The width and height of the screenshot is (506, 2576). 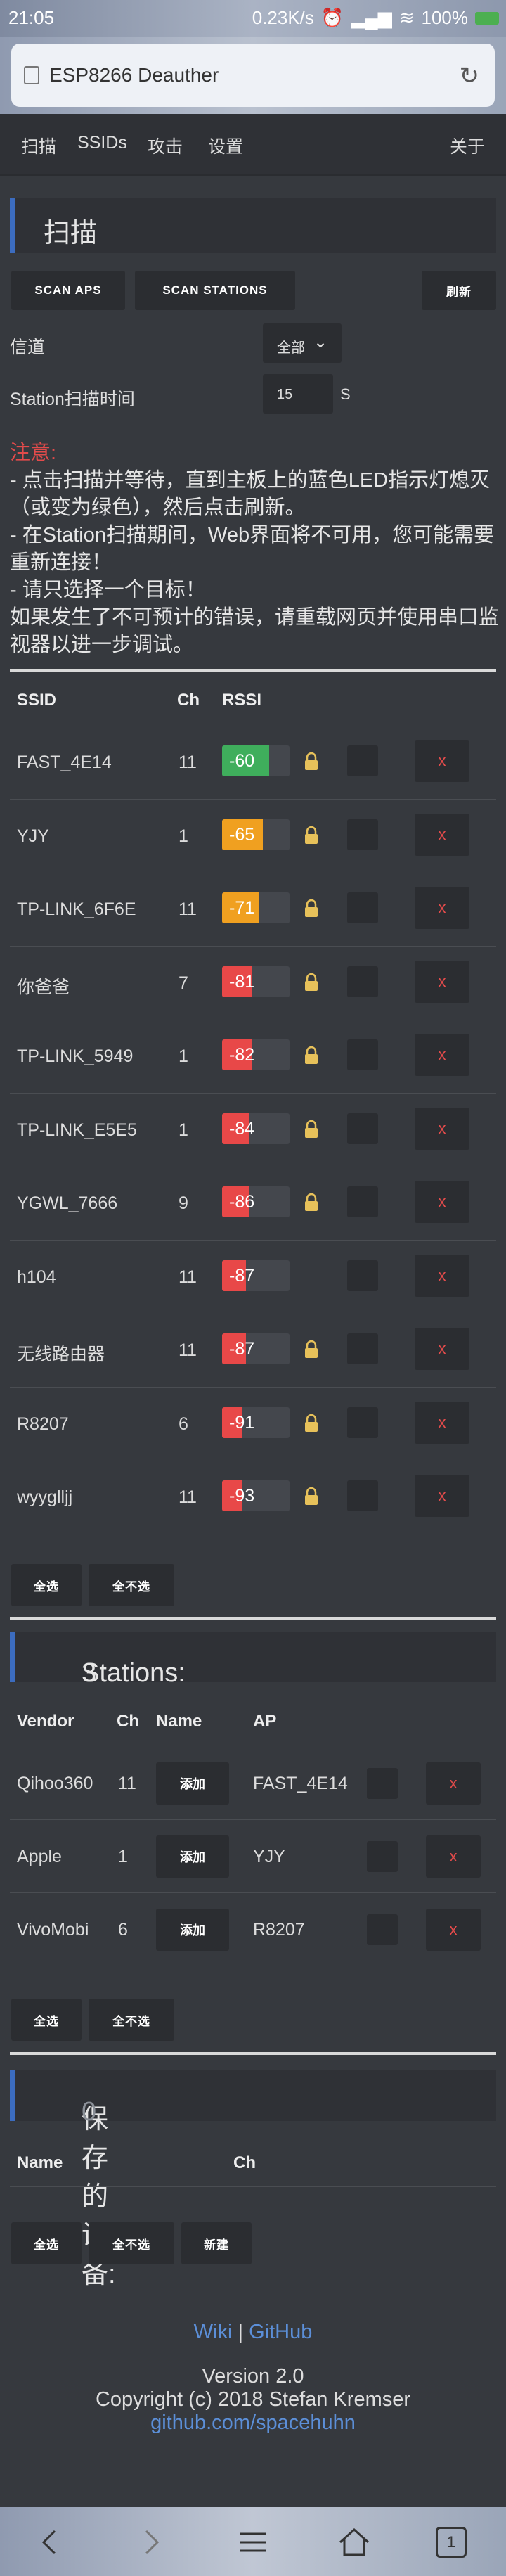 What do you see at coordinates (38, 145) in the screenshot?
I see `nav-scan: 扫描` at bounding box center [38, 145].